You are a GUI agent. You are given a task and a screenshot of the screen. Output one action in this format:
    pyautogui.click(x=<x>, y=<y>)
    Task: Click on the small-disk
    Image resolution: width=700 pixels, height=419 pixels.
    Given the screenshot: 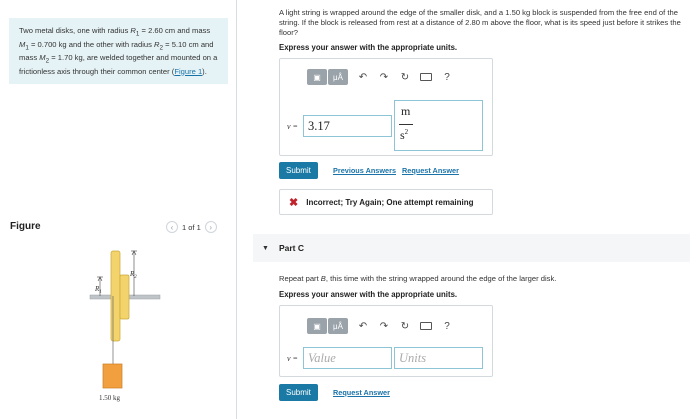 What is the action you would take?
    pyautogui.click(x=124, y=297)
    